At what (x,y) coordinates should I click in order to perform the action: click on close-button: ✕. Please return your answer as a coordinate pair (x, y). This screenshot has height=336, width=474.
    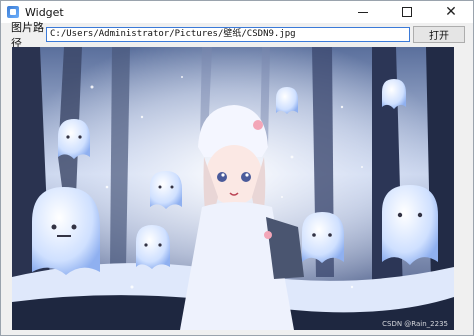
    Looking at the image, I should click on (451, 12).